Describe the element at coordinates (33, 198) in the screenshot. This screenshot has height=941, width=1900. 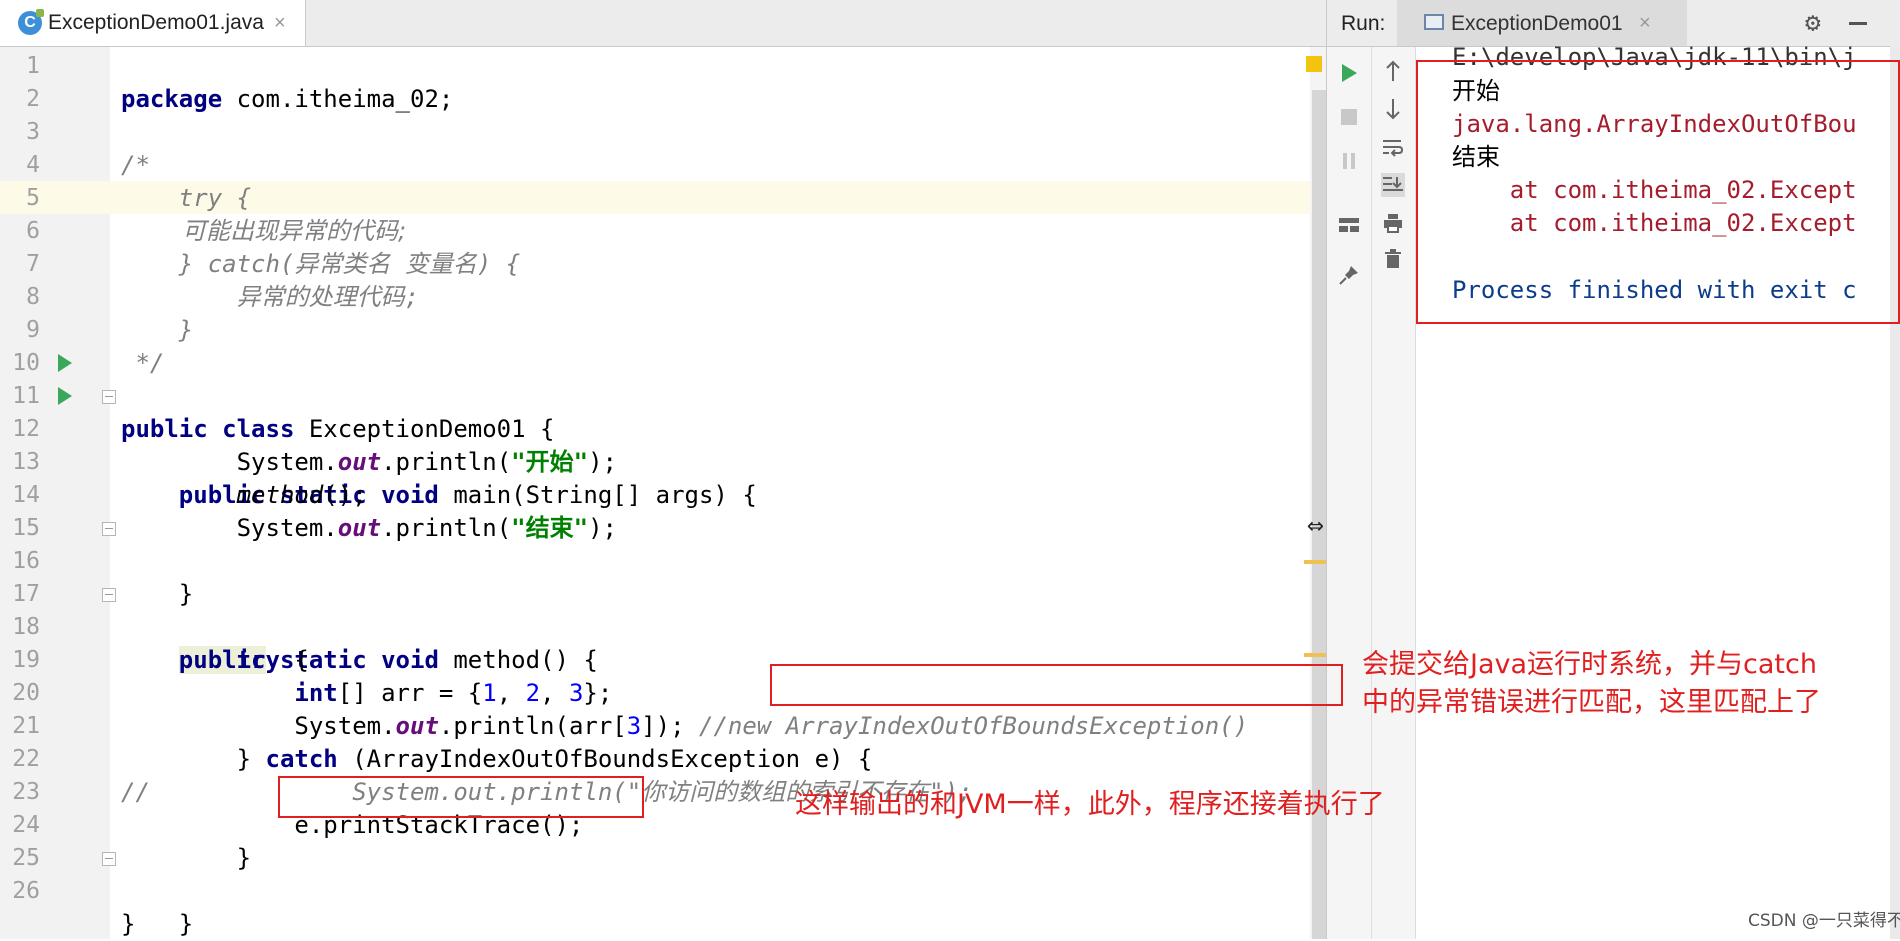
I see `line-number: 5` at that location.